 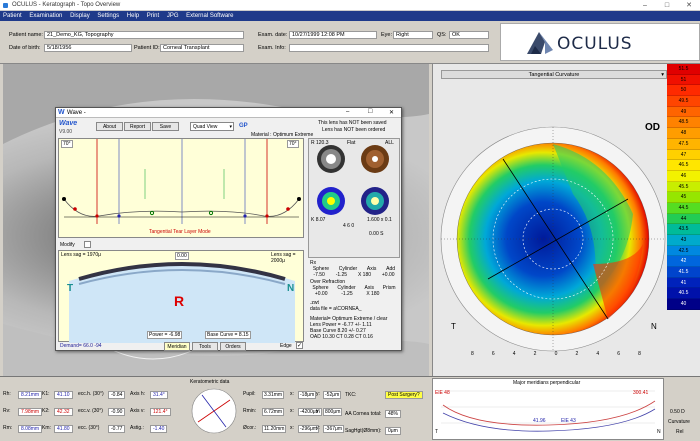 I want to click on kerato-c2: K2:, so click(x=46, y=411).